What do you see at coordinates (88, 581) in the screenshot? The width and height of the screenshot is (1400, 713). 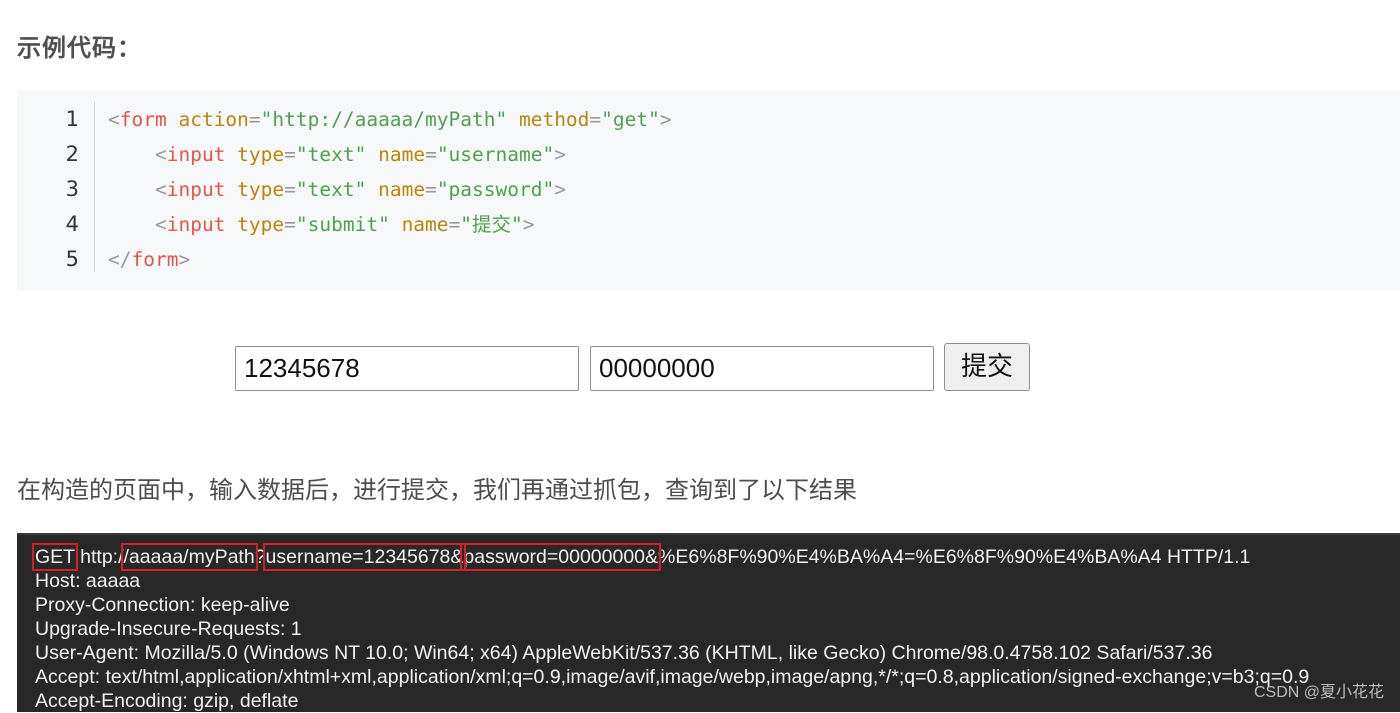 I see `header-line: Host: aaaaa` at bounding box center [88, 581].